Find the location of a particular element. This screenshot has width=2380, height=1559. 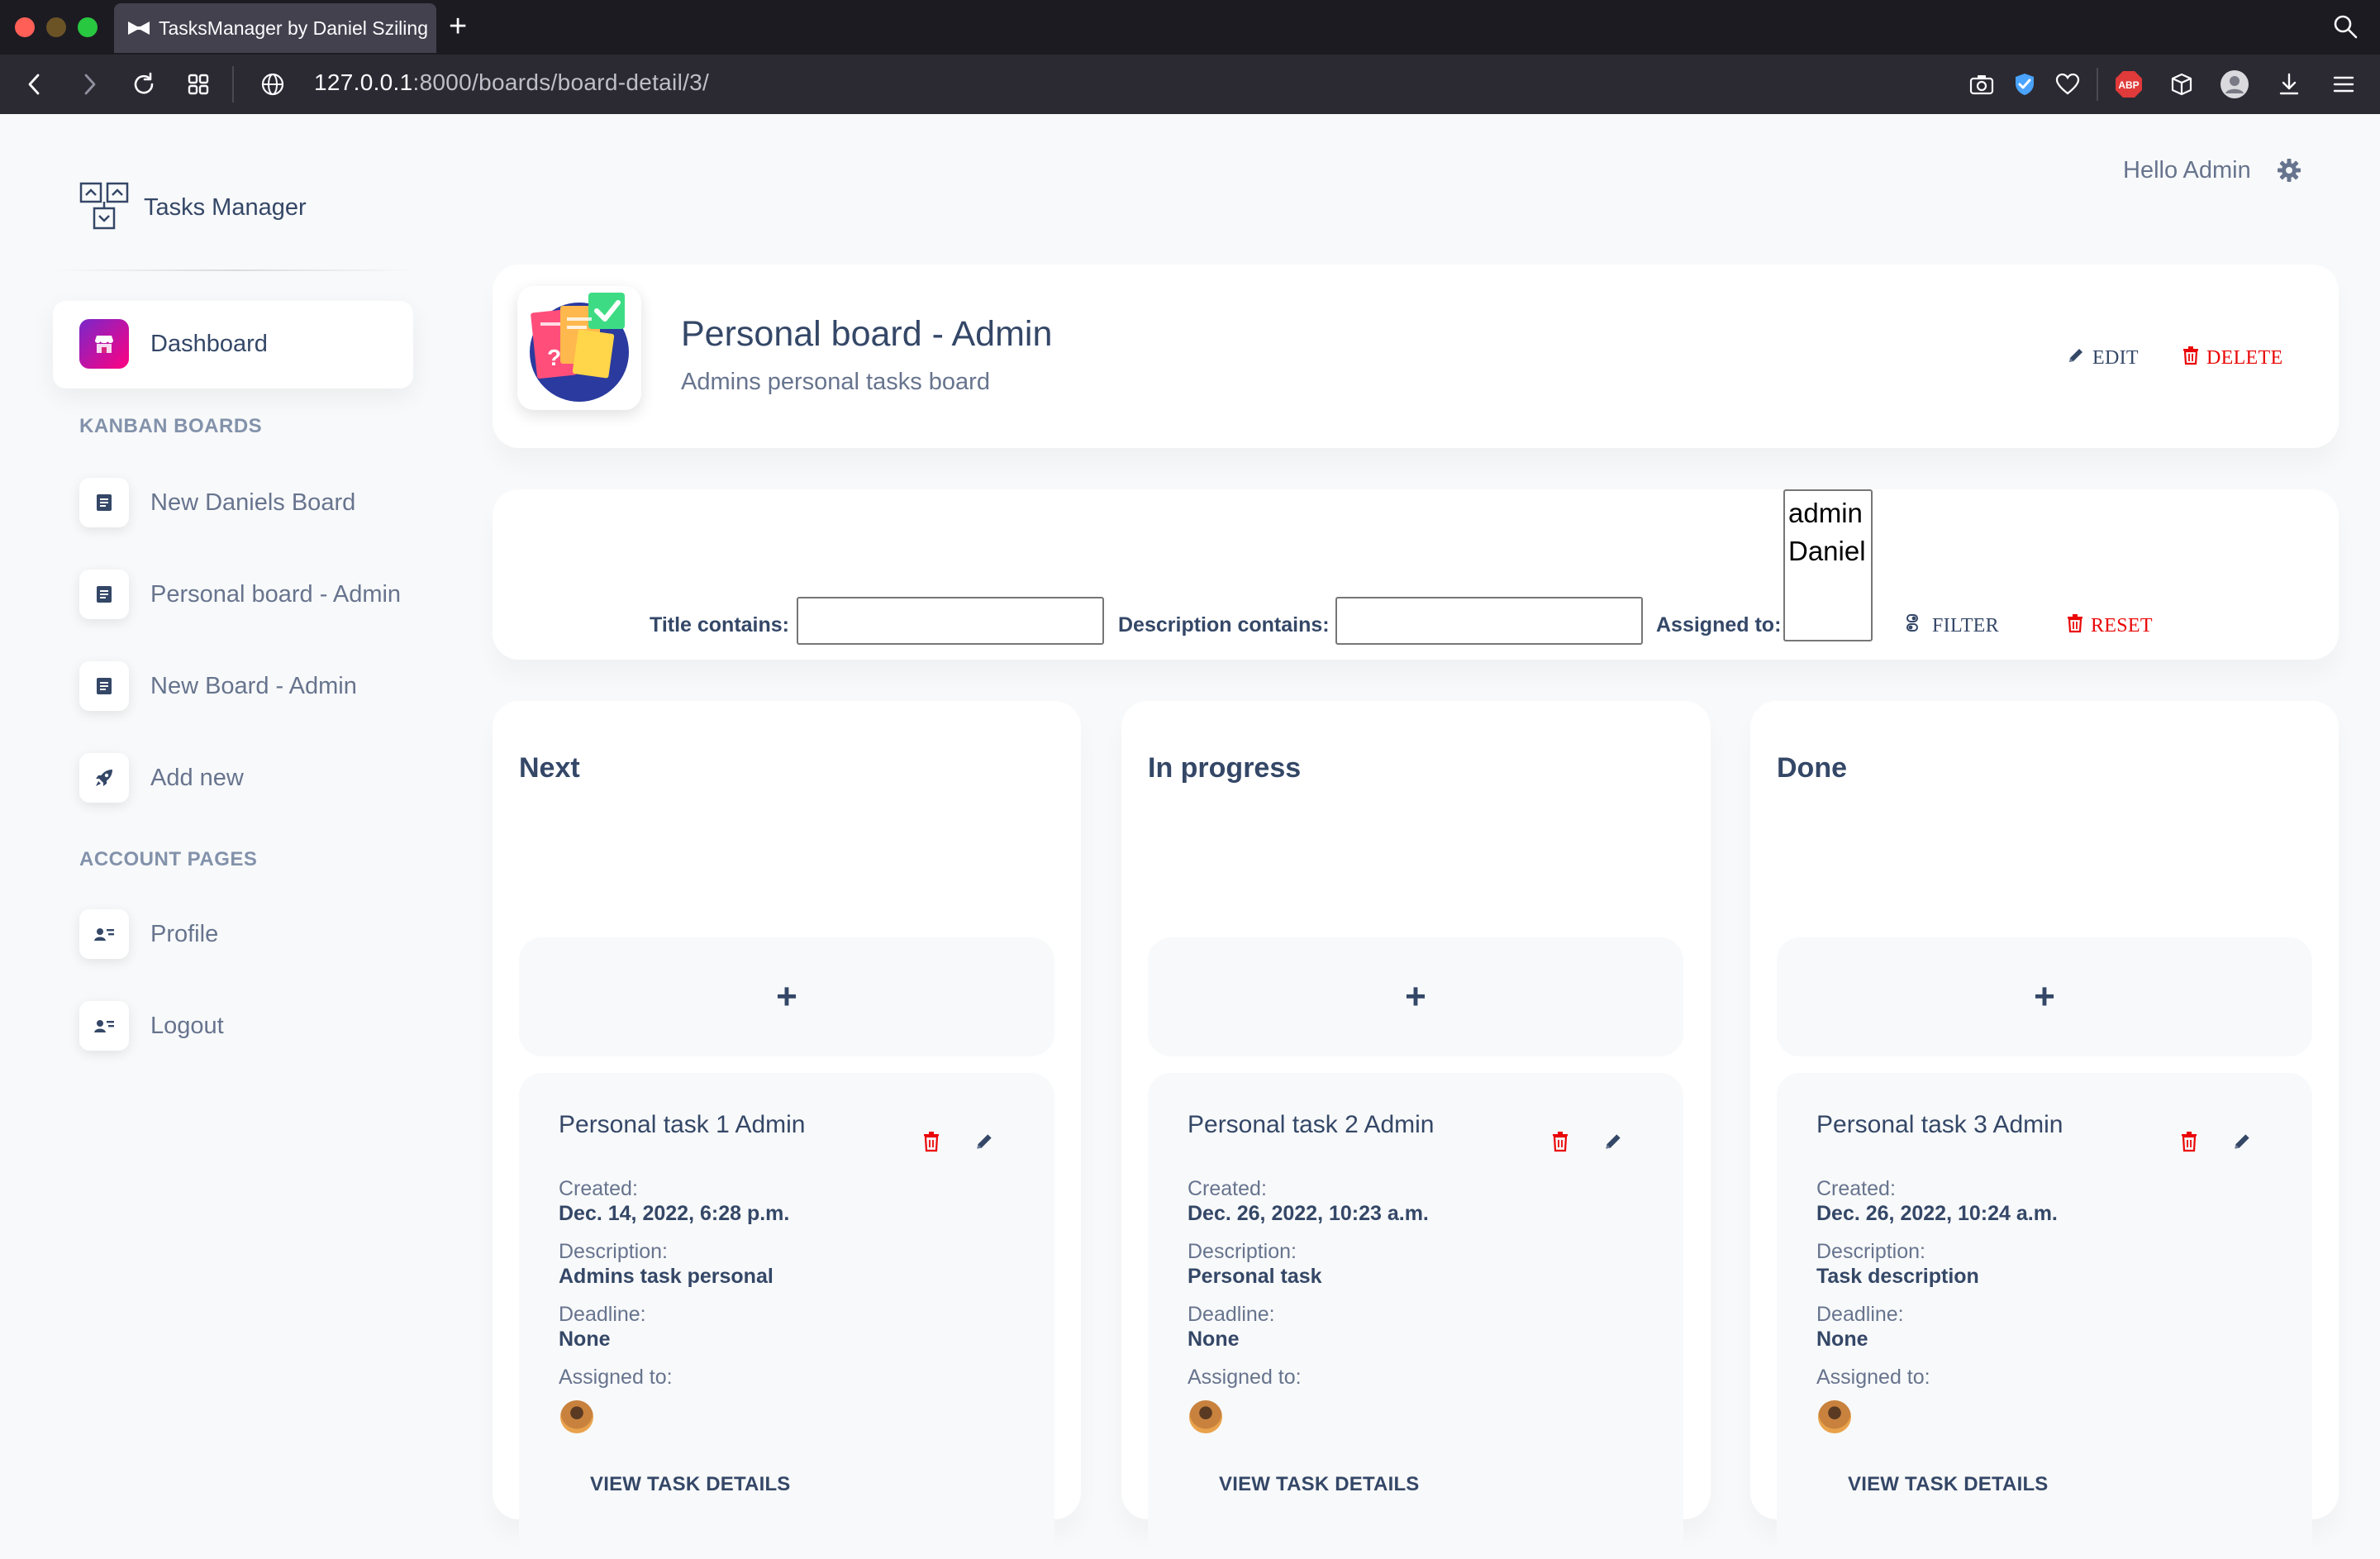

sidebar-item-profile: Profile is located at coordinates (148, 934).